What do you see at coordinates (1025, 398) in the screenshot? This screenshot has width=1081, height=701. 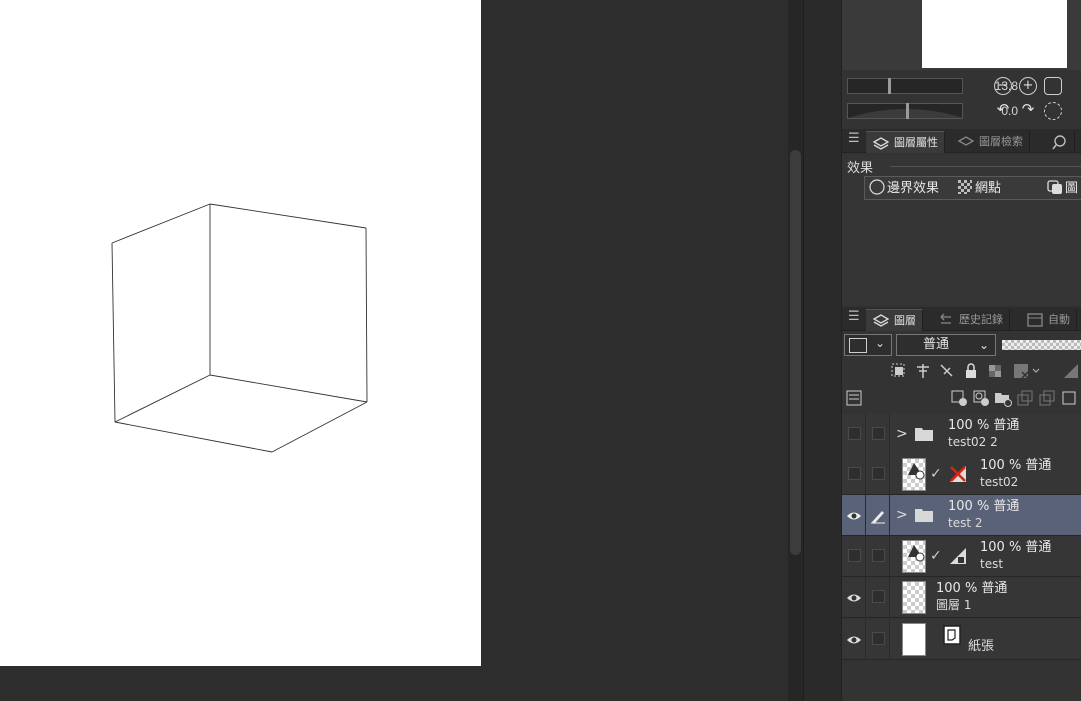 I see `copy-layer-icon` at bounding box center [1025, 398].